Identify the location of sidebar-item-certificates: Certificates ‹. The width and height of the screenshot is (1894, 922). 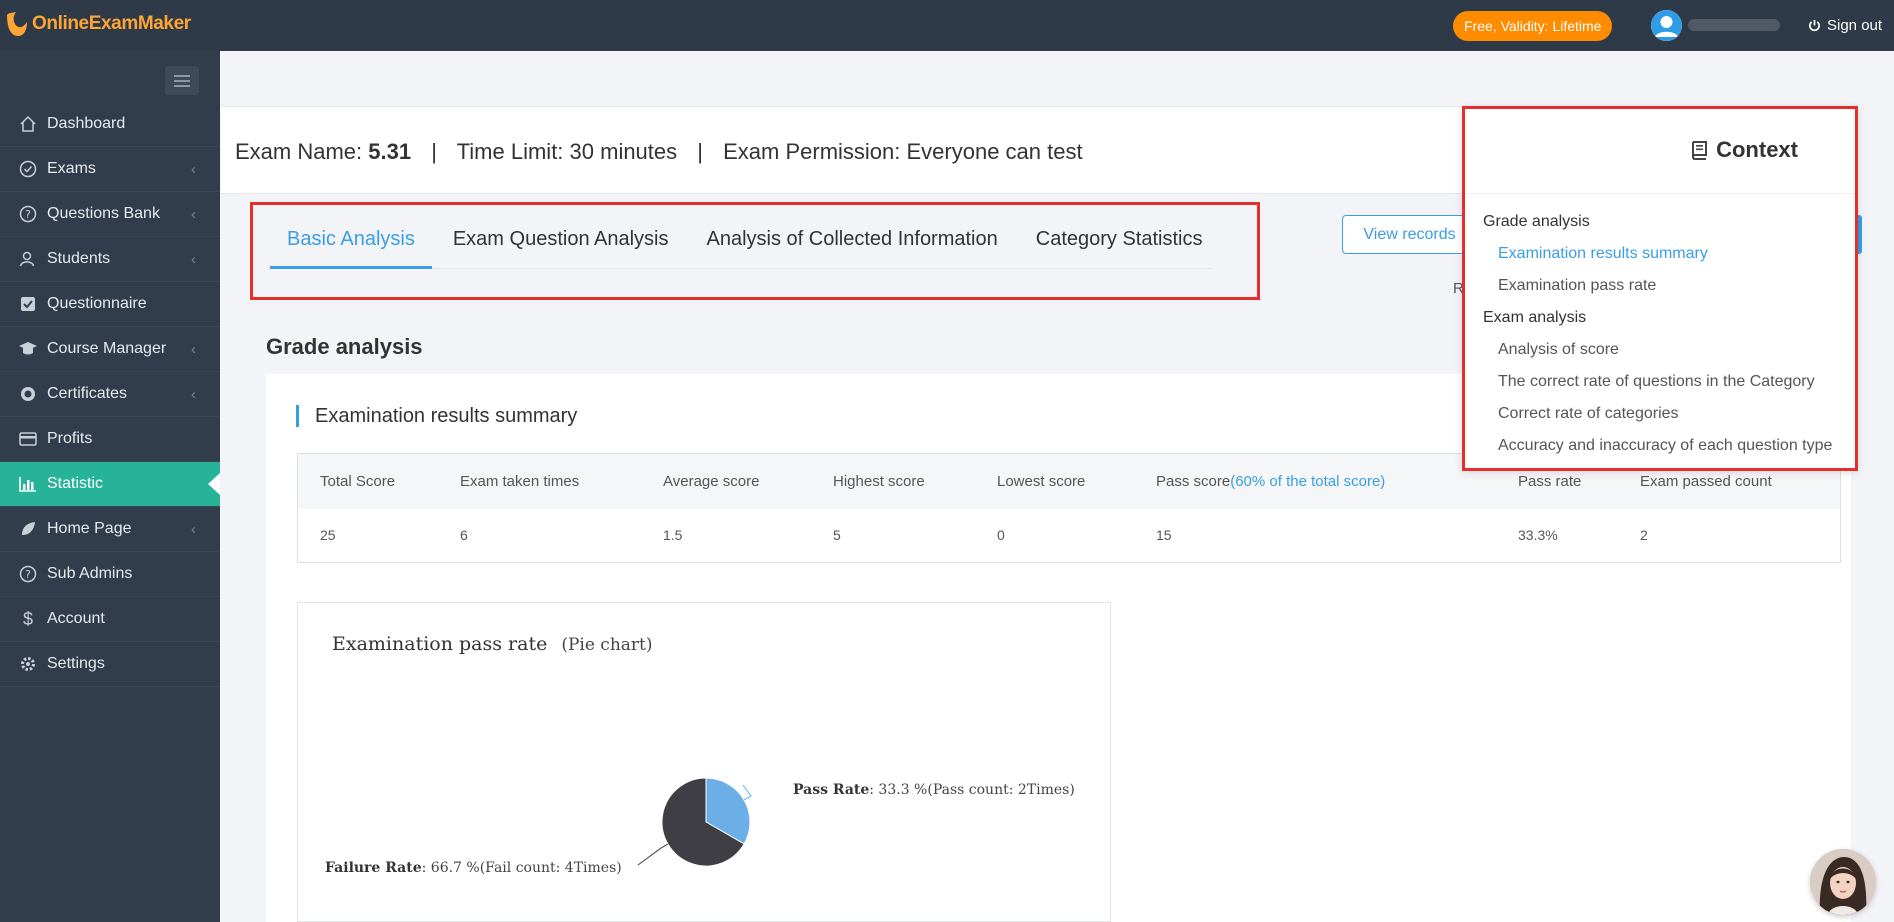
(110, 394).